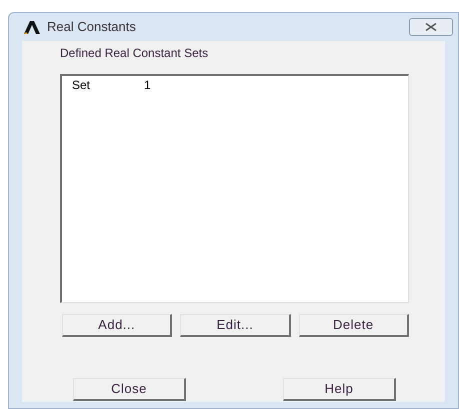 Image resolution: width=459 pixels, height=409 pixels. I want to click on list-item: Set 1, so click(235, 85).